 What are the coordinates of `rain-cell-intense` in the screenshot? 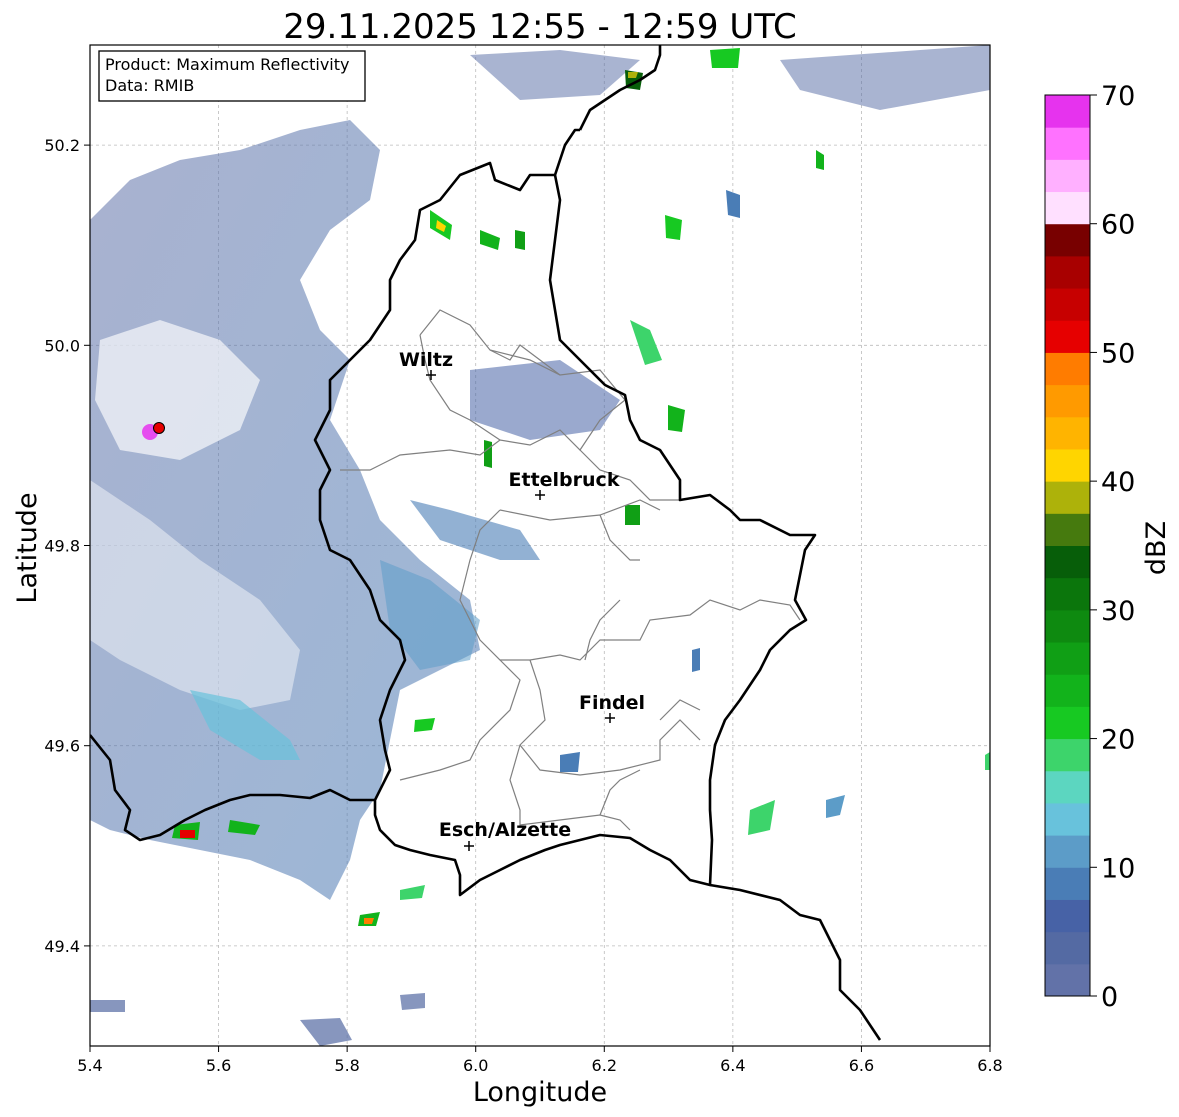 It's located at (187, 834).